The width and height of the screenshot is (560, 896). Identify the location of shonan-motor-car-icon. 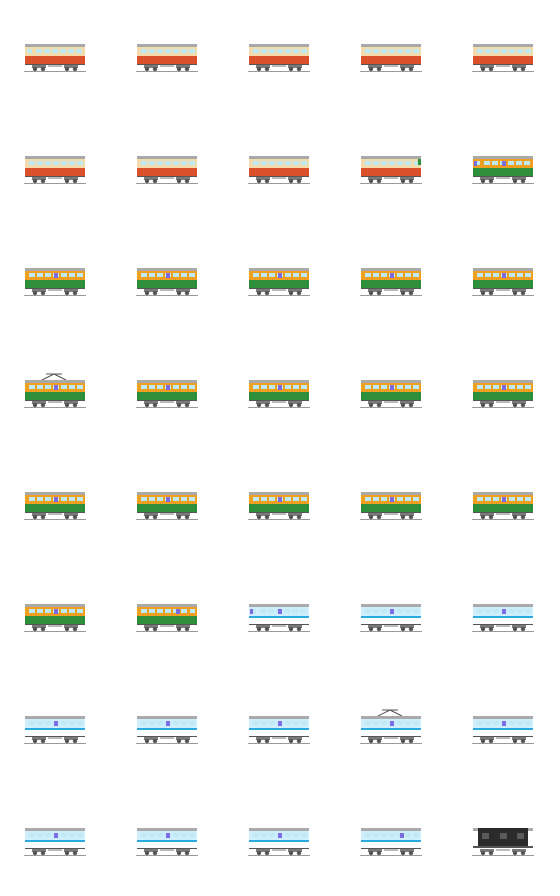
(55, 390).